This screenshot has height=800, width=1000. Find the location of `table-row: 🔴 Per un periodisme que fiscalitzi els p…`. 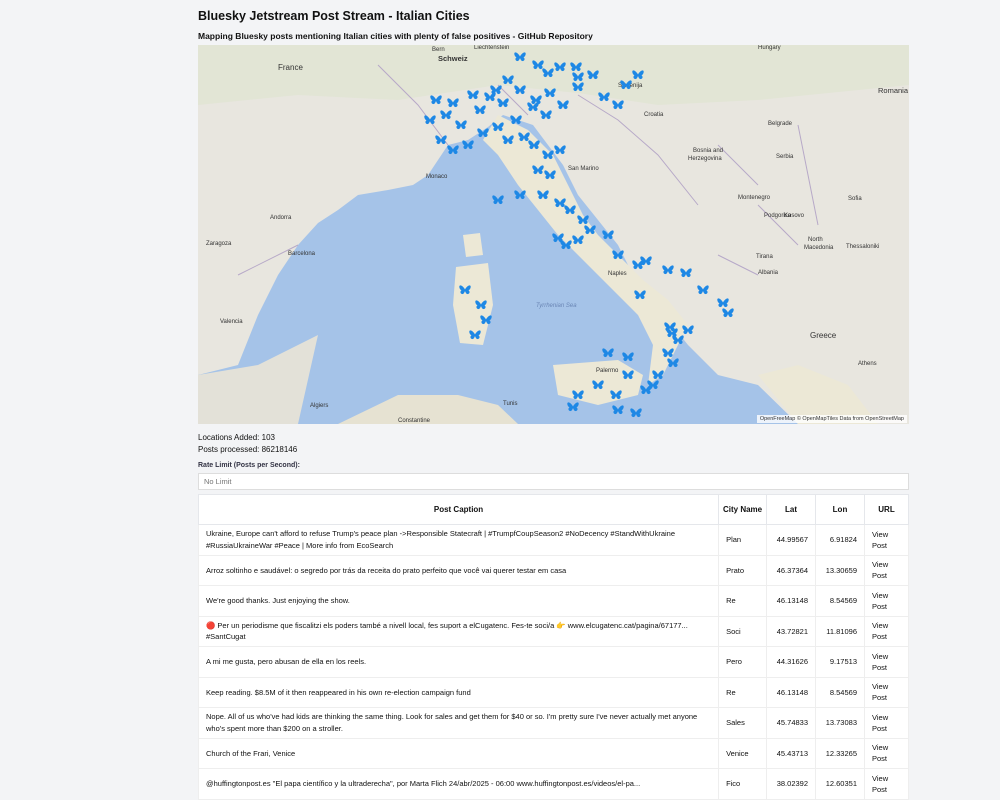

table-row: 🔴 Per un periodisme que fiscalitzi els p… is located at coordinates (553, 631).